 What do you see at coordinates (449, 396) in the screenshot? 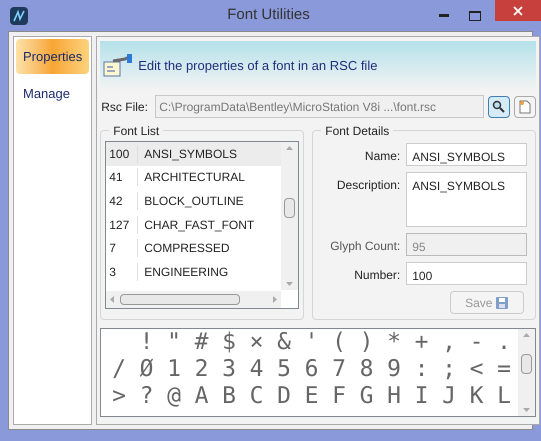
I see `glyph: J` at bounding box center [449, 396].